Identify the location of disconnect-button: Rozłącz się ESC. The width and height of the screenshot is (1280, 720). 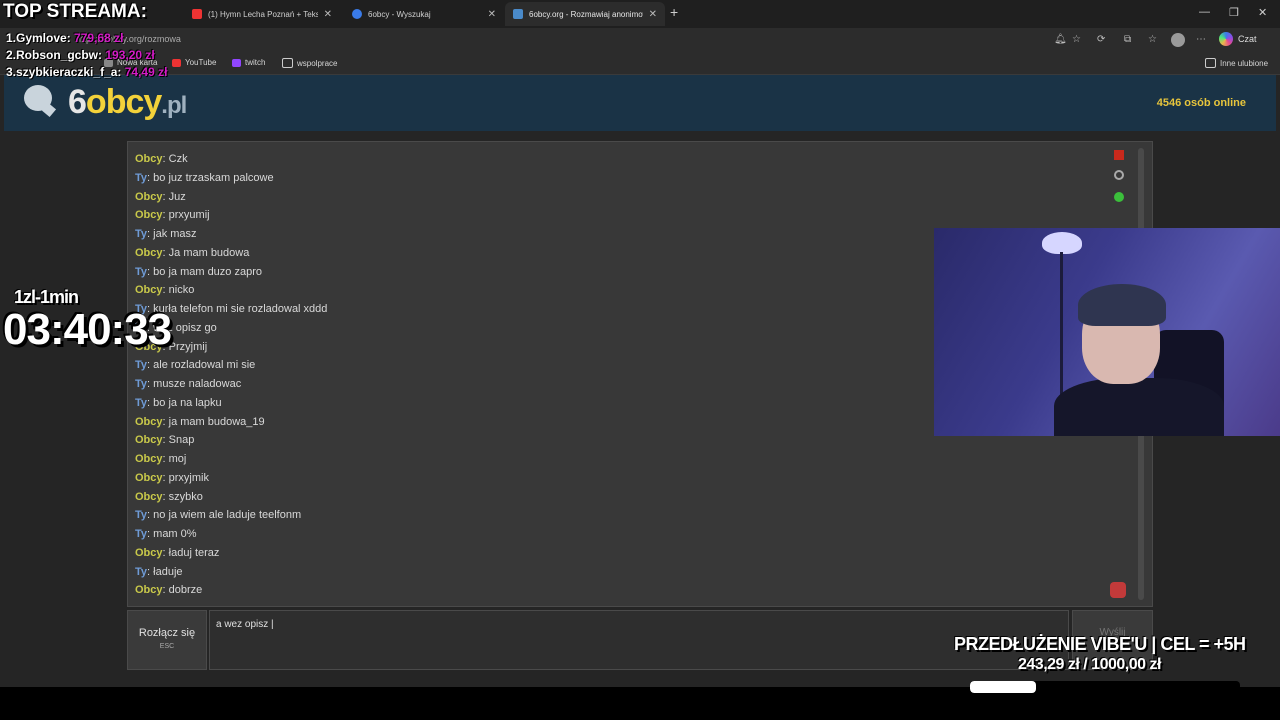
(167, 640).